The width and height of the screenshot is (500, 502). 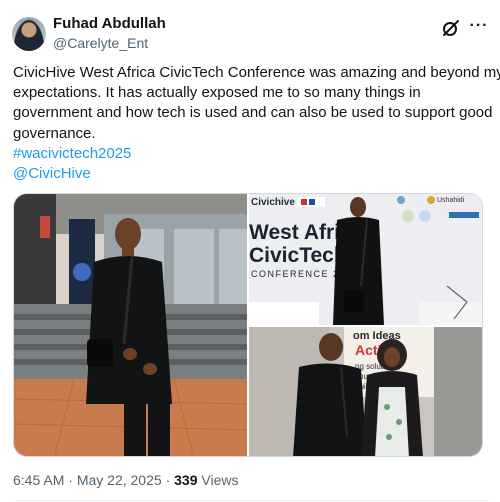 What do you see at coordinates (451, 200) in the screenshot?
I see `banner-partner: Ushahidi` at bounding box center [451, 200].